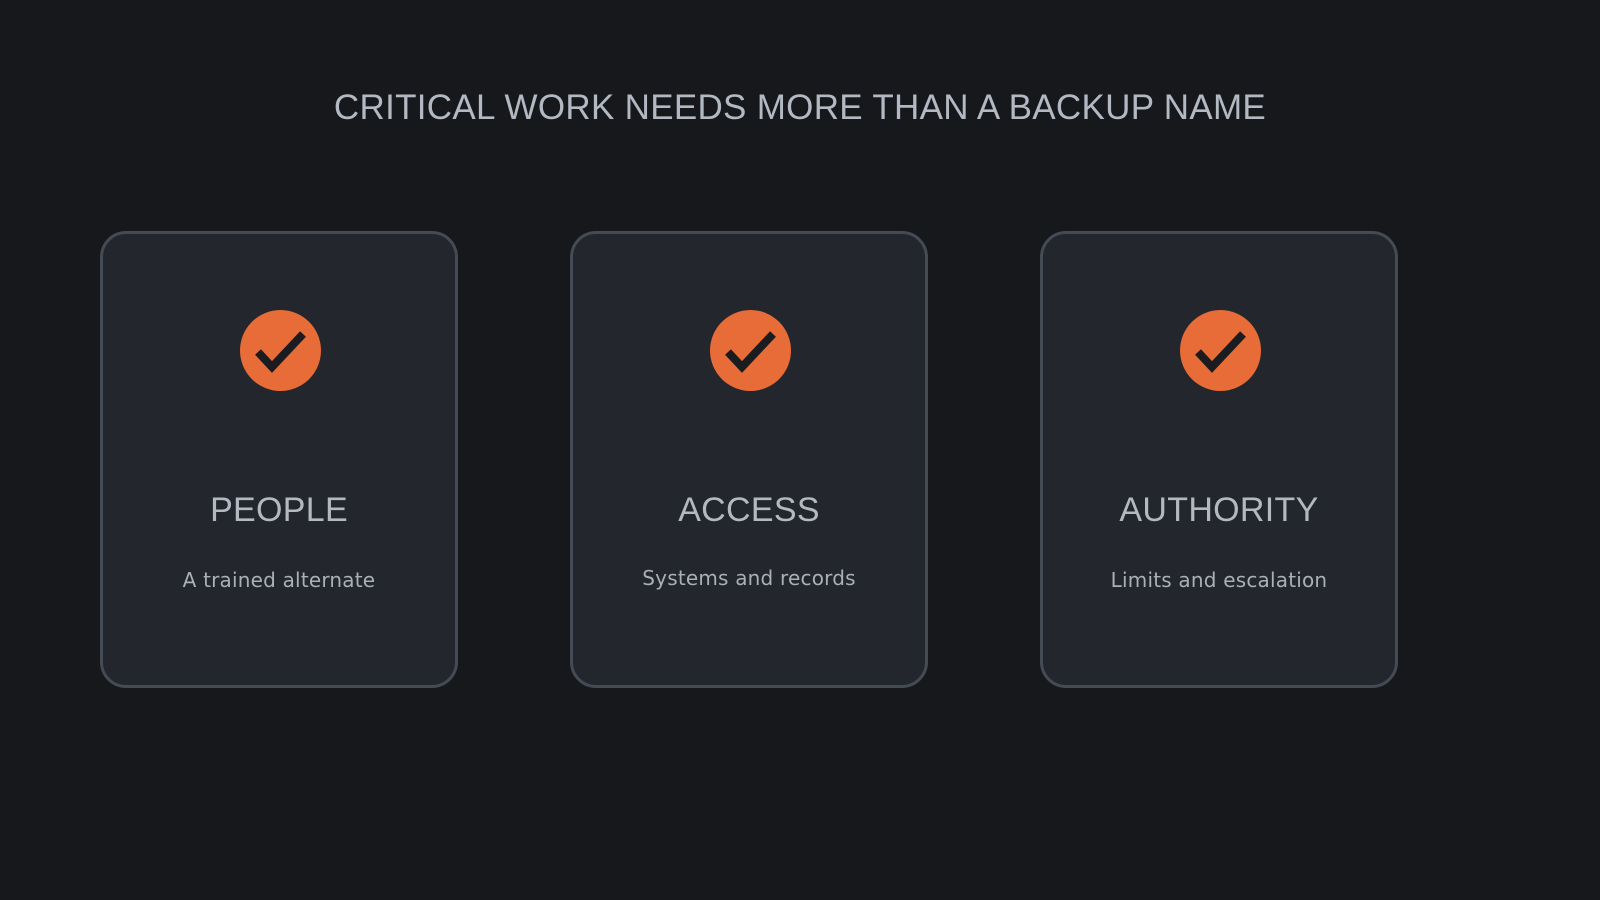 The image size is (1600, 900). I want to click on card-authority: AUTHORITY Limits and escalation, so click(1219, 459).